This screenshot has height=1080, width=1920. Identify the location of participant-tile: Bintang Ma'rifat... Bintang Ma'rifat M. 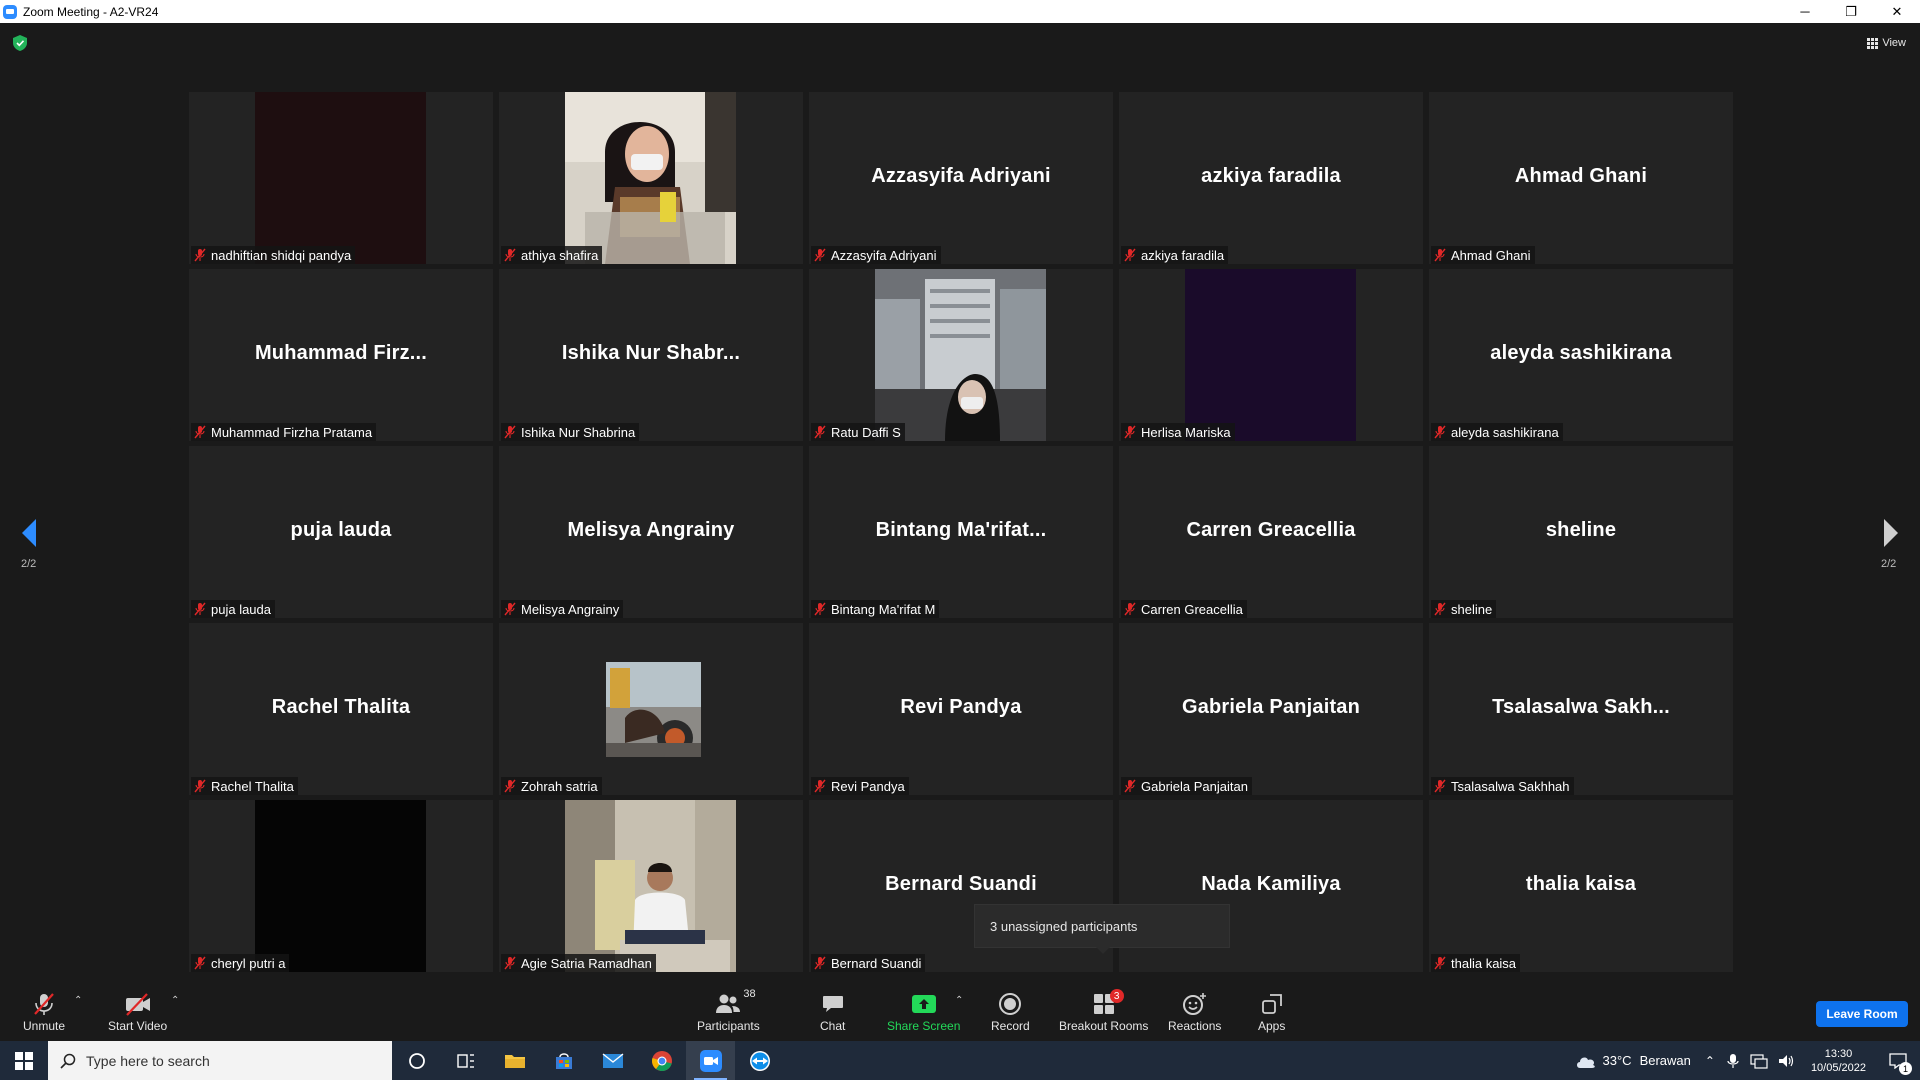
(961, 532).